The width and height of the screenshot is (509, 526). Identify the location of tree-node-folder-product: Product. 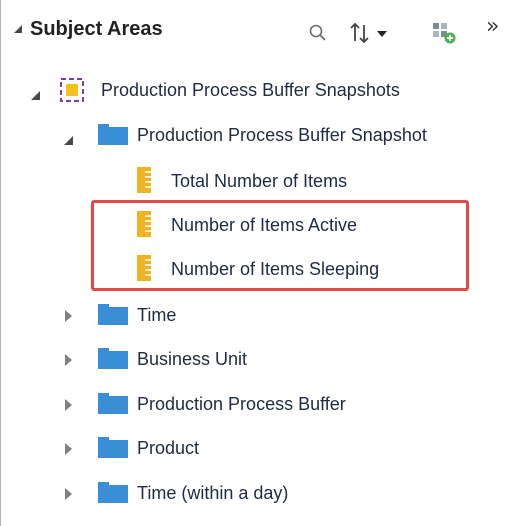
(255, 448).